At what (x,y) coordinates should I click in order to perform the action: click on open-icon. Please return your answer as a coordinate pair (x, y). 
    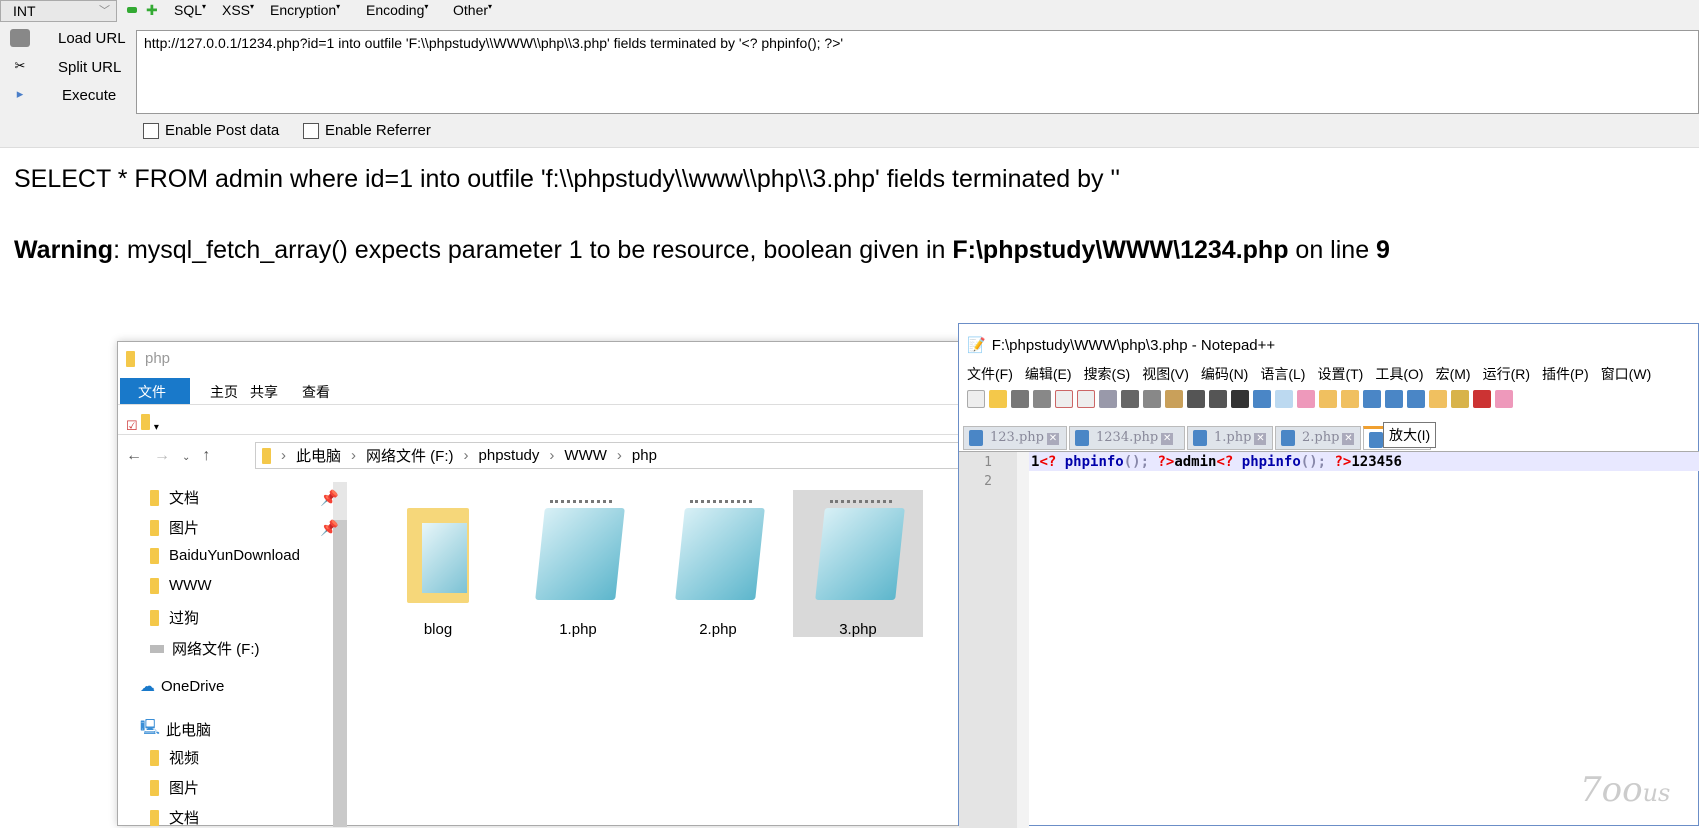
    Looking at the image, I should click on (998, 399).